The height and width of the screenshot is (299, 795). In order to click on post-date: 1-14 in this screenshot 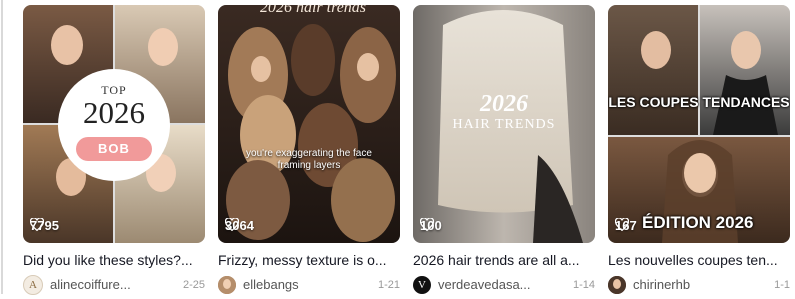, I will do `click(583, 284)`.